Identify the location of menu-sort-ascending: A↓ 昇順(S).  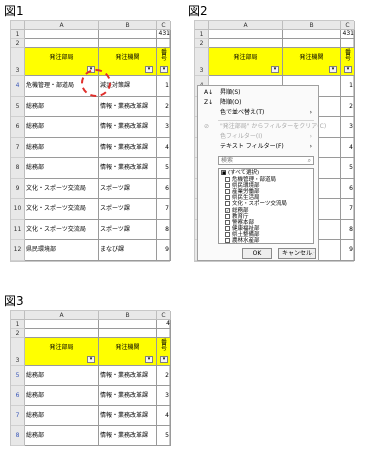
(258, 93).